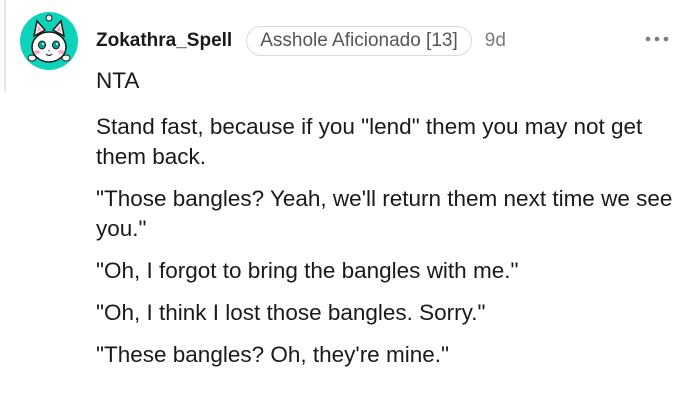 The image size is (700, 406). Describe the element at coordinates (272, 354) in the screenshot. I see `comment-paragraph: "These bangles? Oh, they're mine."` at that location.